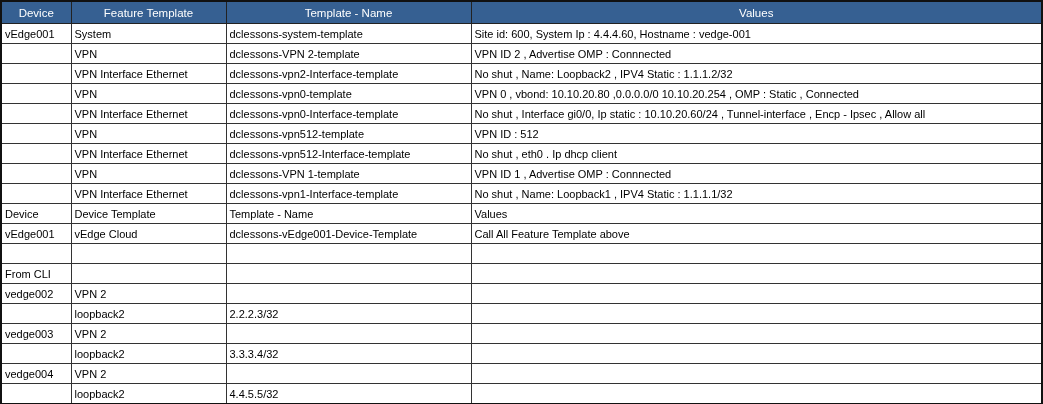 The image size is (1043, 404). What do you see at coordinates (36, 333) in the screenshot?
I see `table-cell: vedge003` at bounding box center [36, 333].